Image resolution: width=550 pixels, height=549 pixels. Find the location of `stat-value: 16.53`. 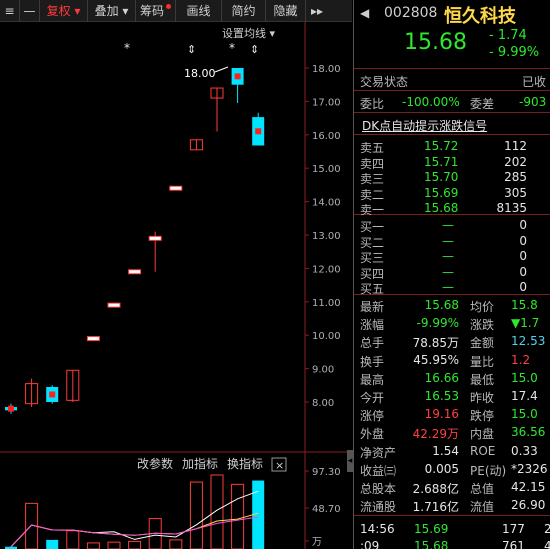

stat-value: 16.53 is located at coordinates (441, 396).